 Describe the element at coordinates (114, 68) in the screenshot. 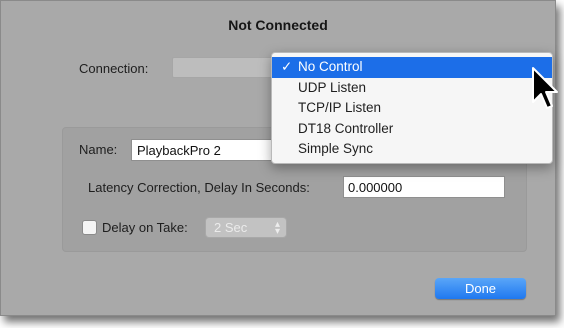

I see `connection-label: Connection:` at that location.